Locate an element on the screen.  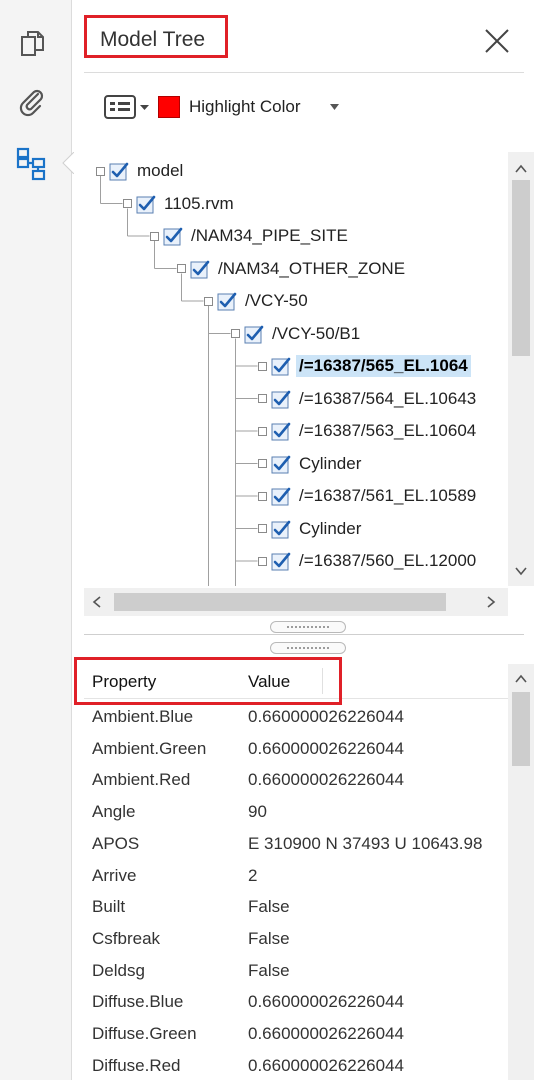
scroll-left-icon is located at coordinates (97, 602).